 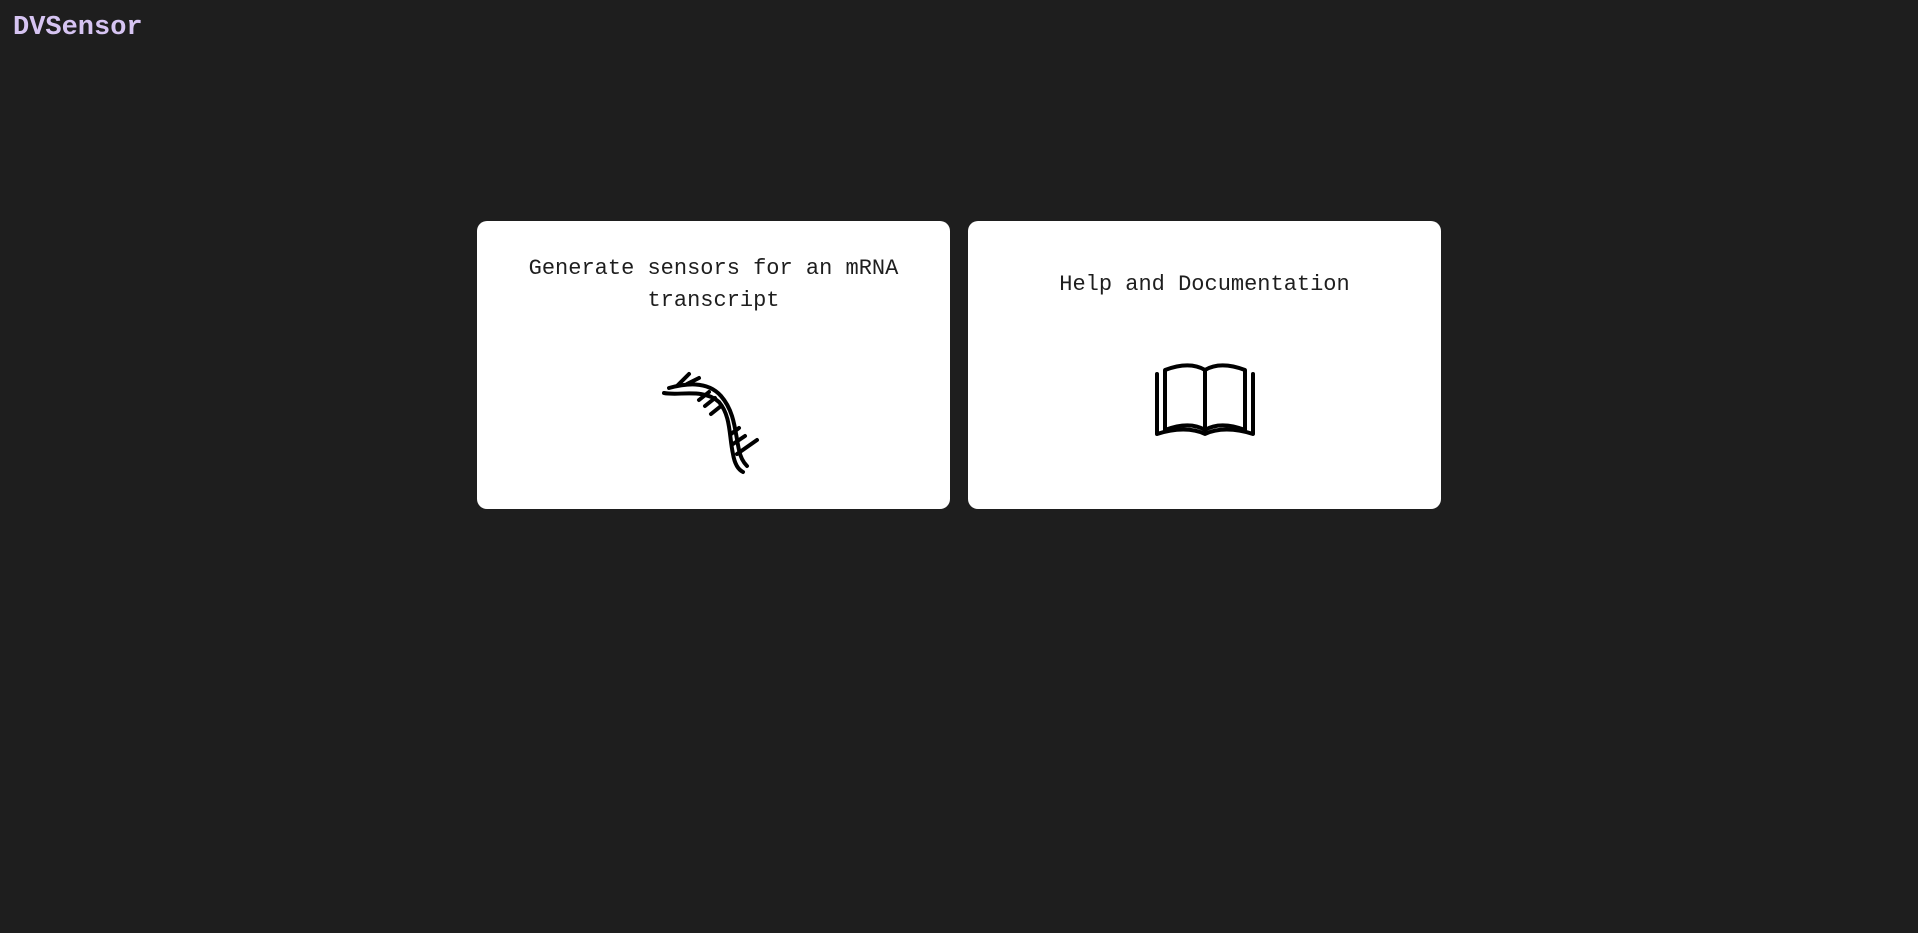 I want to click on book-icon, so click(x=1205, y=404).